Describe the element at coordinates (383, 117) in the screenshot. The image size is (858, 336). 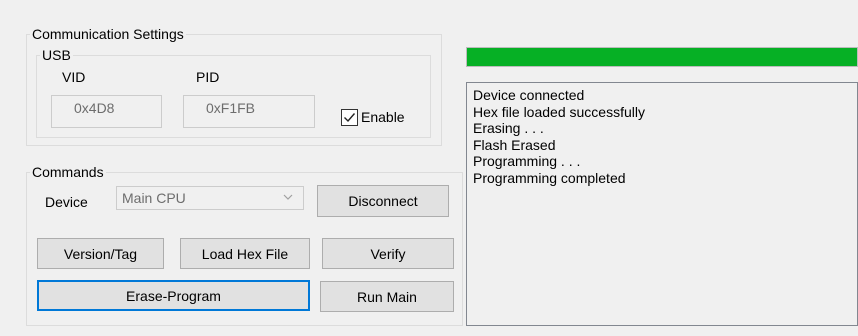
I see `enable-label: Enable` at that location.